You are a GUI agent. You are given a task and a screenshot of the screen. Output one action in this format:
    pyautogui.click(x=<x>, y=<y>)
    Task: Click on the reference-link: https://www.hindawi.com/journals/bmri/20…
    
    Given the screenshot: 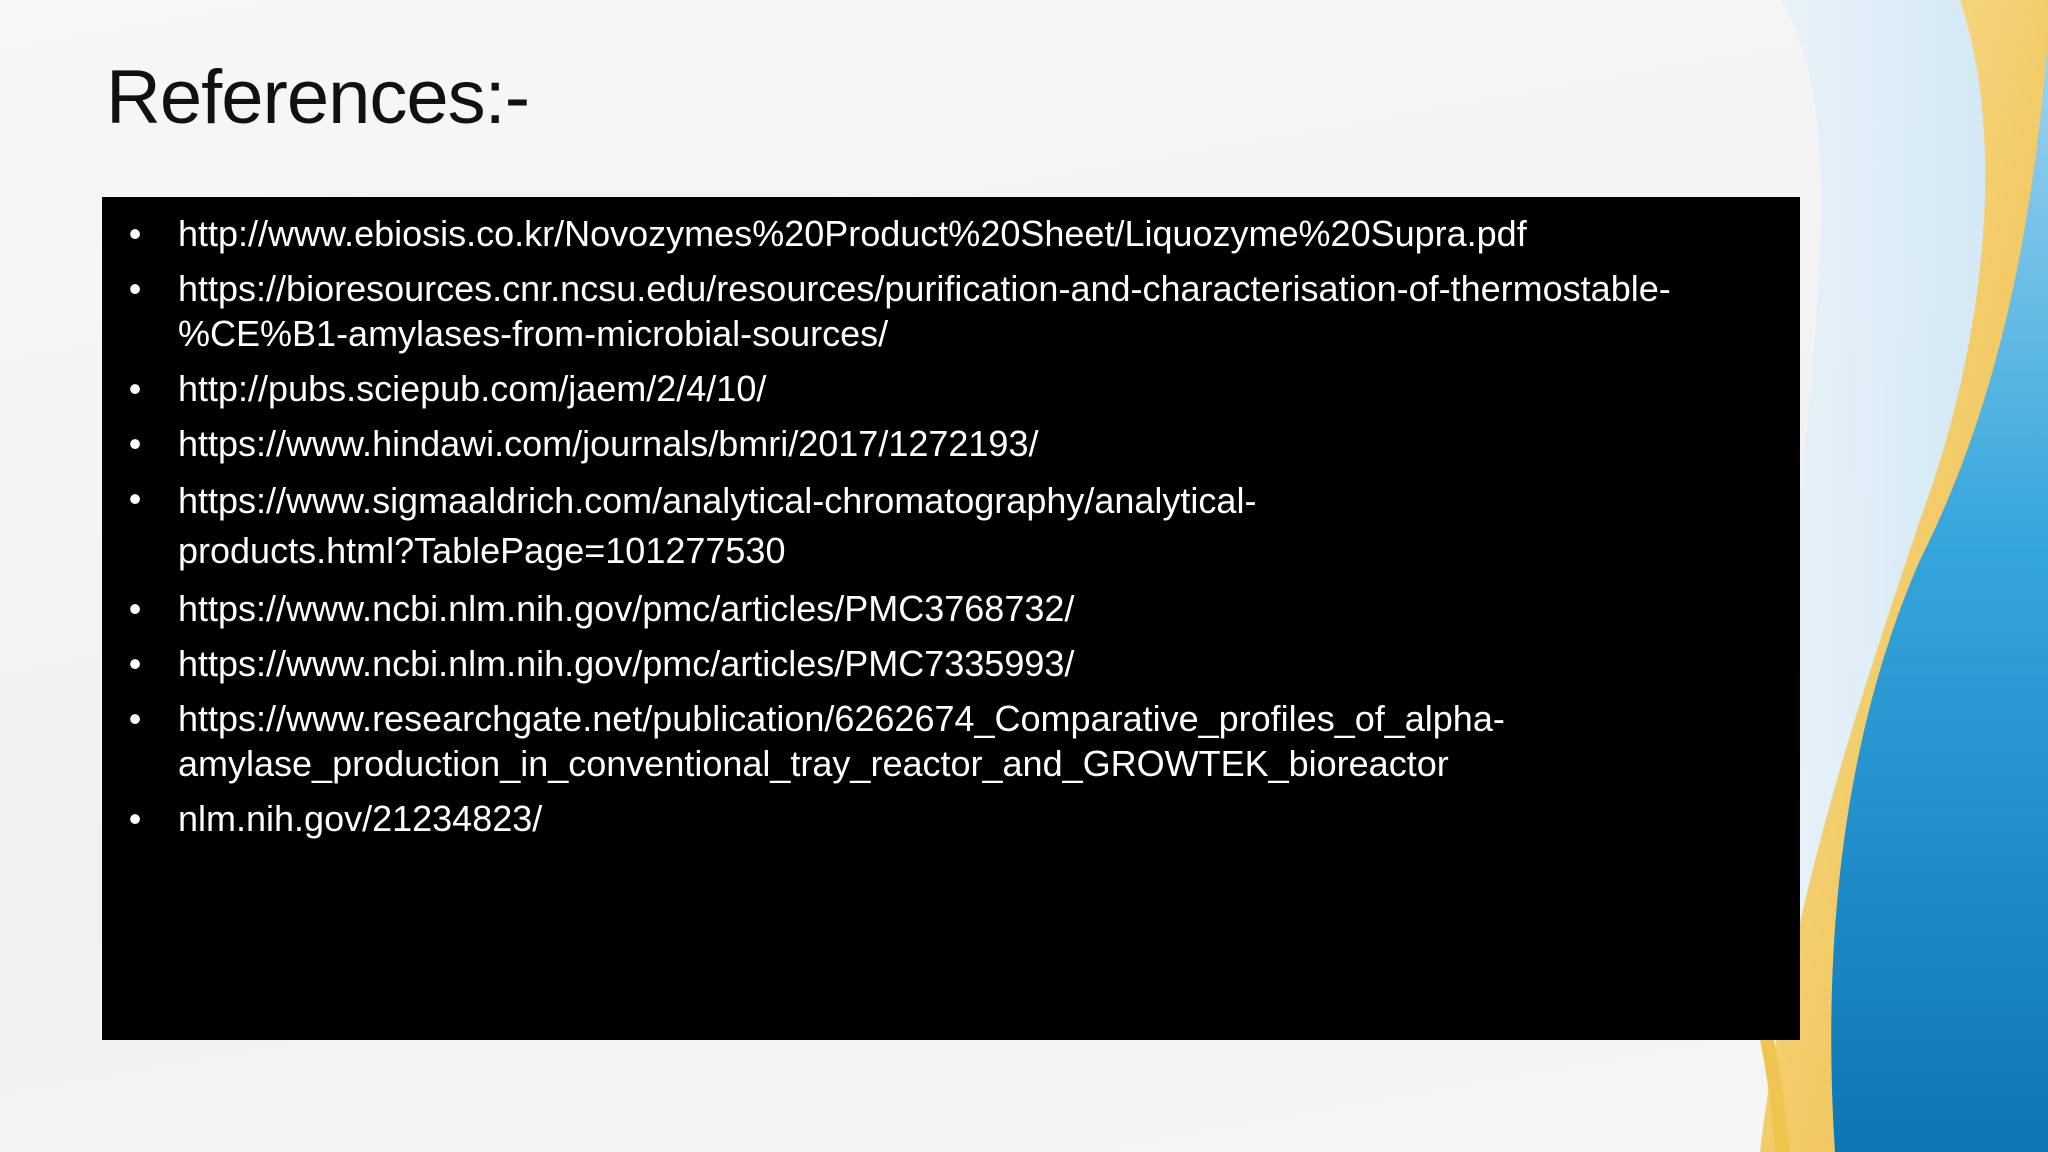 What is the action you would take?
    pyautogui.click(x=974, y=443)
    